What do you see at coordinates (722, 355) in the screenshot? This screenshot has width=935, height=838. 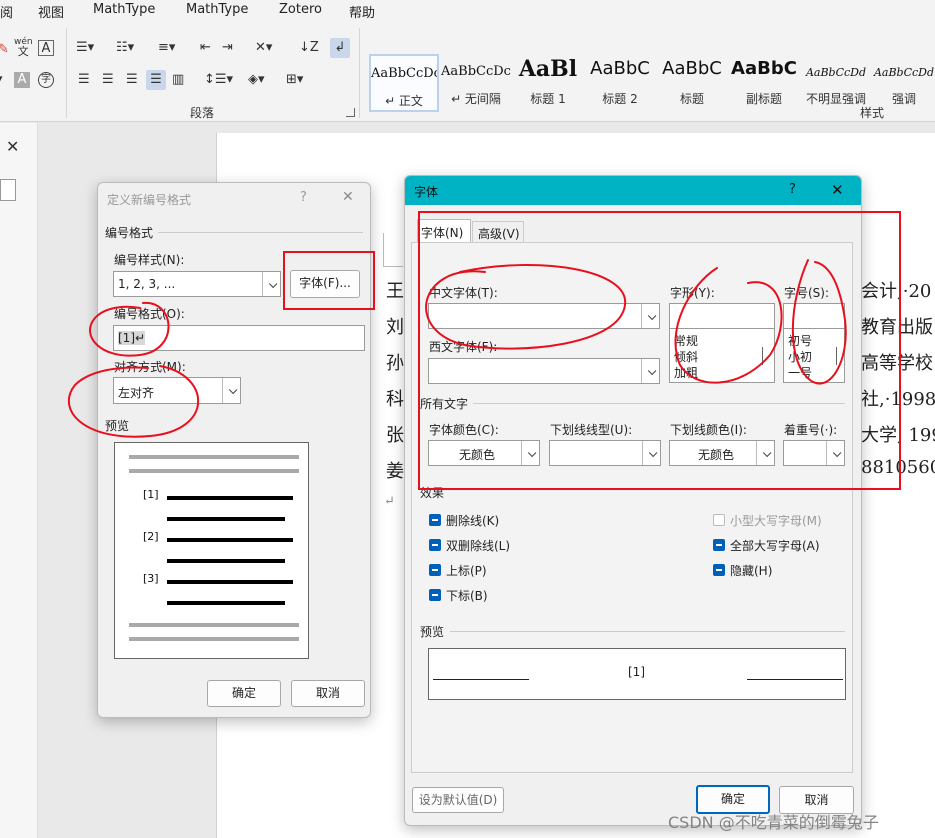 I see `font-style-list: 常规 倾斜 加粗` at bounding box center [722, 355].